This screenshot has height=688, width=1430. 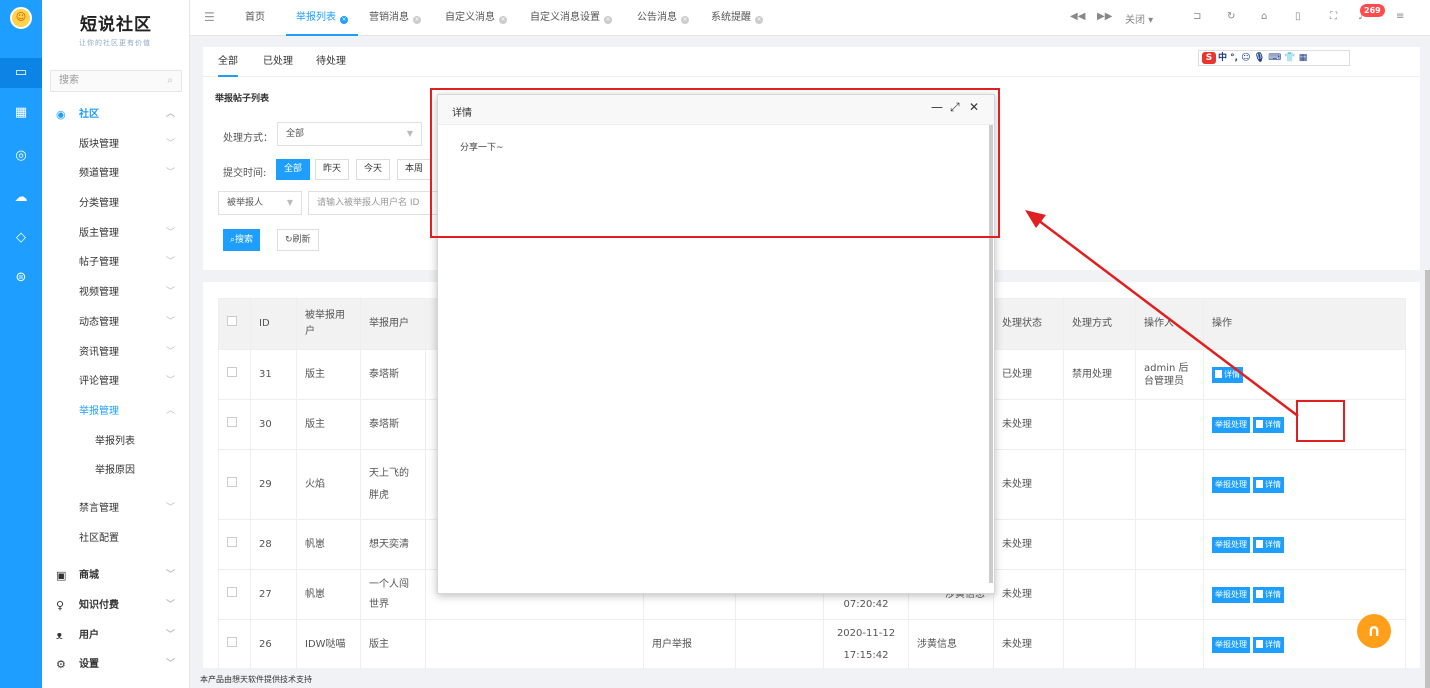 I want to click on support-chat-icon: ∩, so click(x=1374, y=631).